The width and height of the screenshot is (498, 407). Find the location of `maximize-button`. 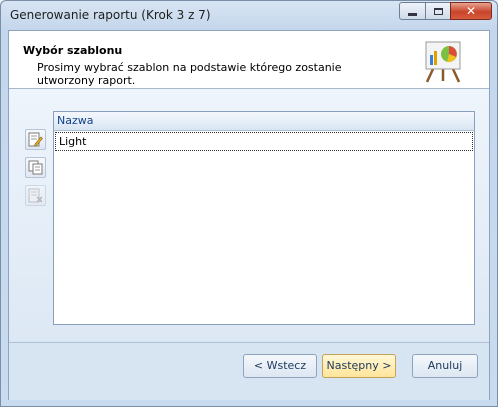

maximize-button is located at coordinates (438, 11).